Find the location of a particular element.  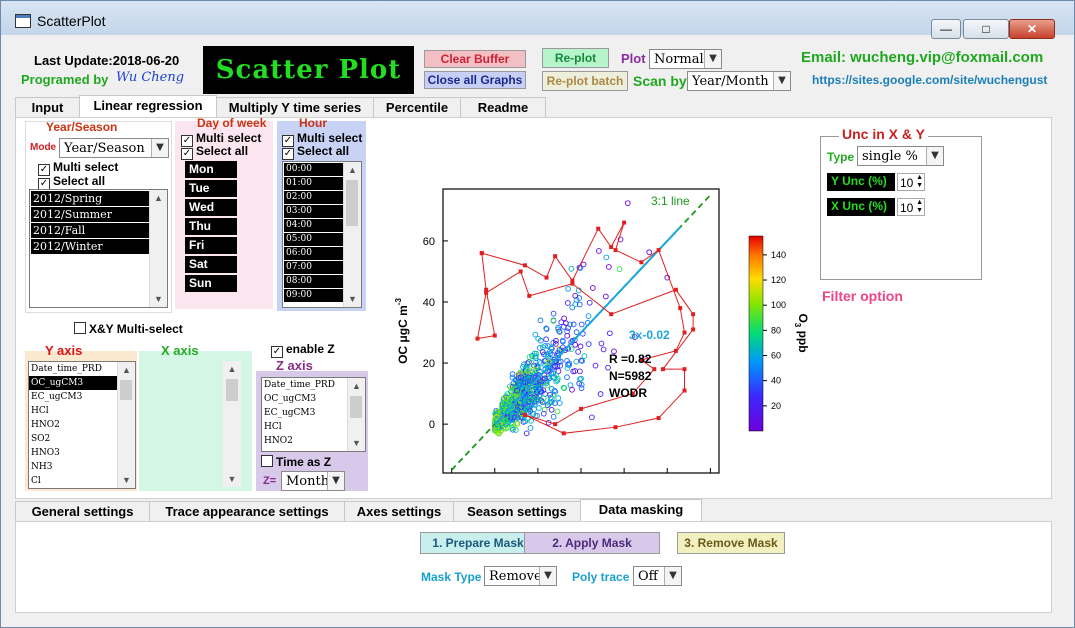

list-item: SO2 is located at coordinates (73, 439).